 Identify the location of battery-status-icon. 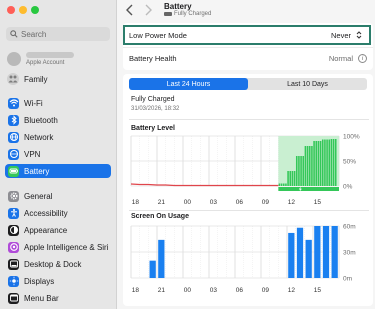
(168, 14).